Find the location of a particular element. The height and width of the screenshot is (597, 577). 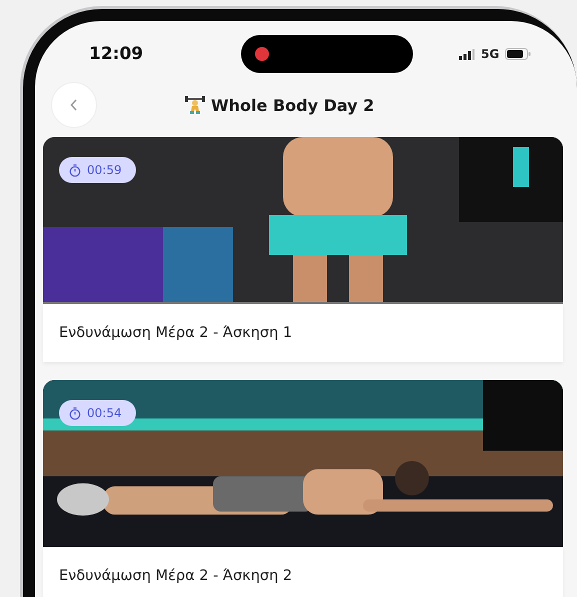

back-chevron-icon is located at coordinates (74, 105).